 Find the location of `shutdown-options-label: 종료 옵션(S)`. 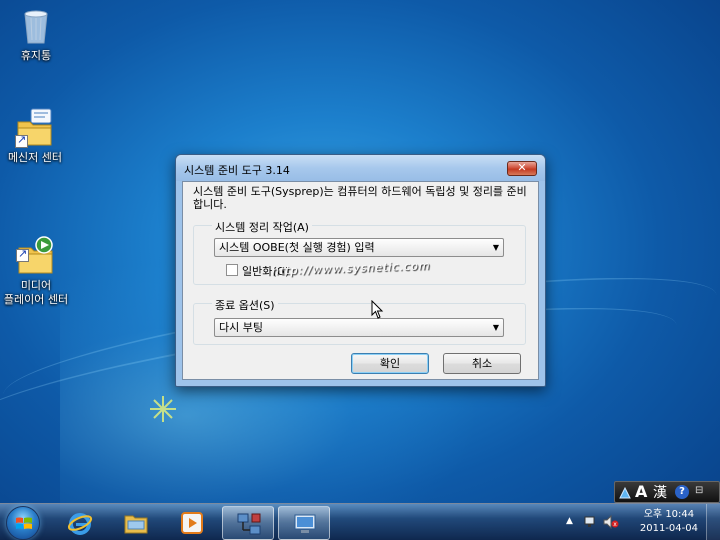

shutdown-options-label: 종료 옵션(S) is located at coordinates (245, 305).